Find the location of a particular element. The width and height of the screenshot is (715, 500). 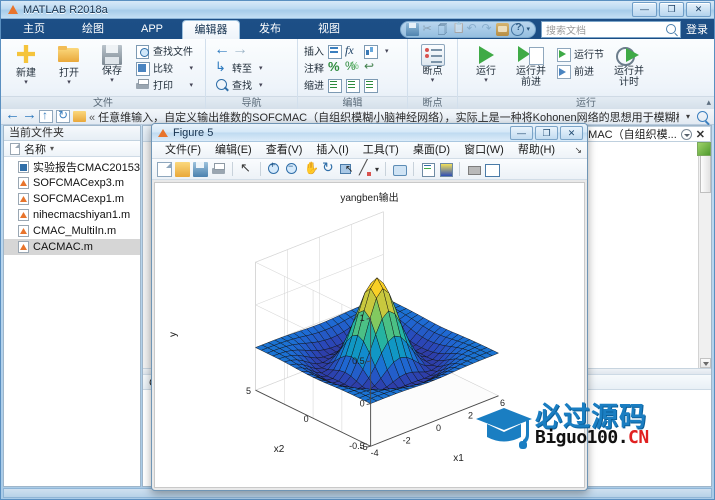

fx-icon is located at coordinates (352, 50).